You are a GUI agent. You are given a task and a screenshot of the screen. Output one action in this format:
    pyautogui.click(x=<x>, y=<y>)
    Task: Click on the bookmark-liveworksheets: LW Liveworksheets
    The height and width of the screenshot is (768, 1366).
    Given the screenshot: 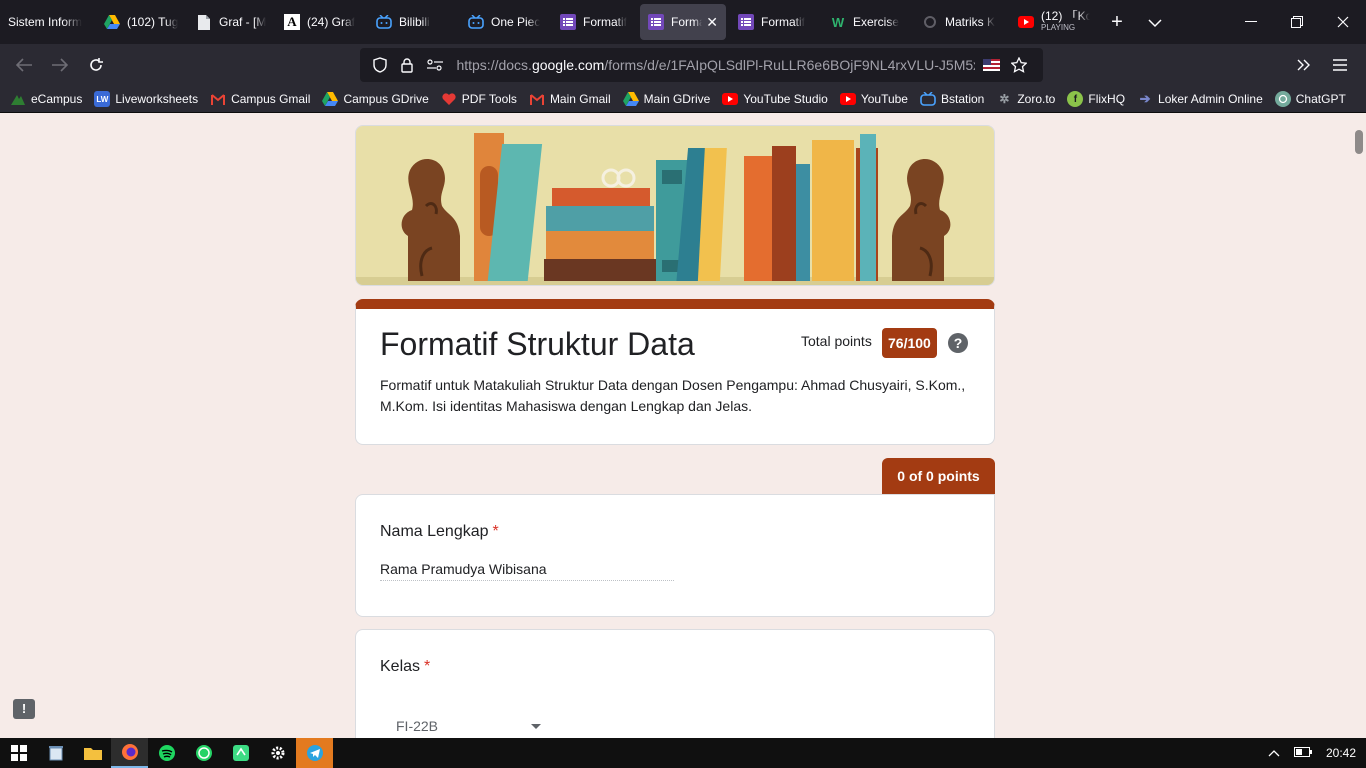 What is the action you would take?
    pyautogui.click(x=146, y=99)
    